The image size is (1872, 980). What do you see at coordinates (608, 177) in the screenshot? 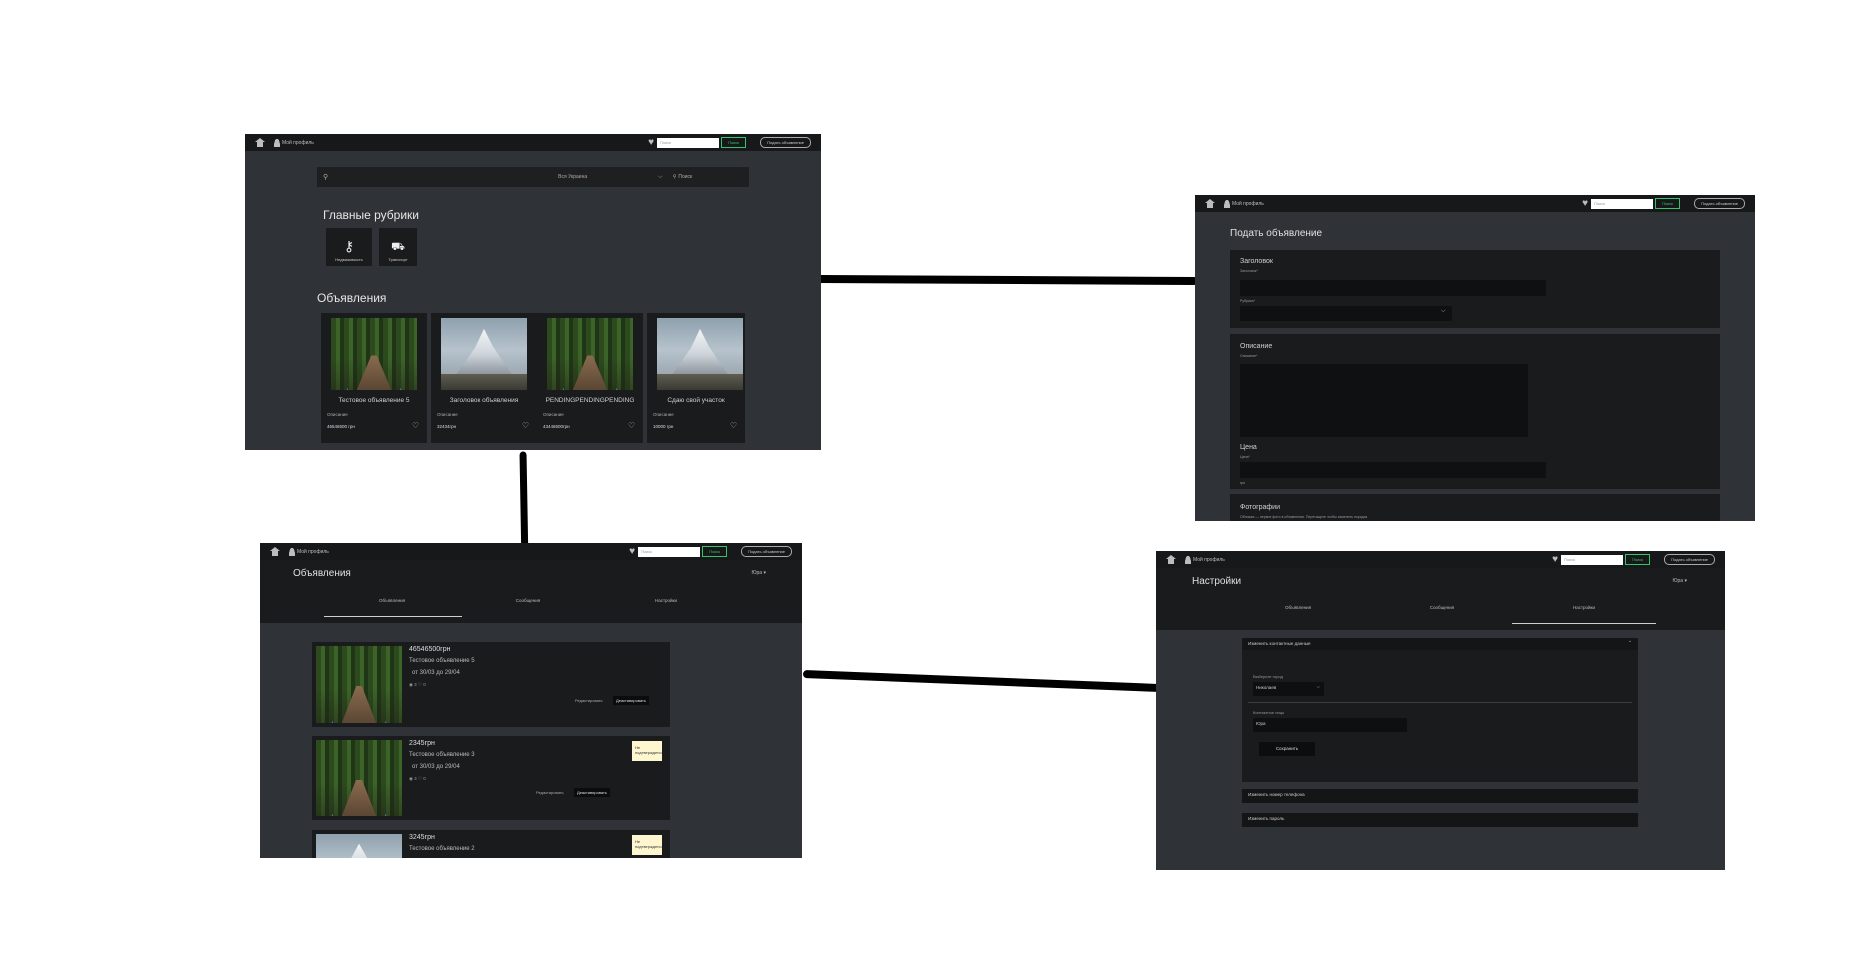
I see `region-select: Вся Украина` at bounding box center [608, 177].